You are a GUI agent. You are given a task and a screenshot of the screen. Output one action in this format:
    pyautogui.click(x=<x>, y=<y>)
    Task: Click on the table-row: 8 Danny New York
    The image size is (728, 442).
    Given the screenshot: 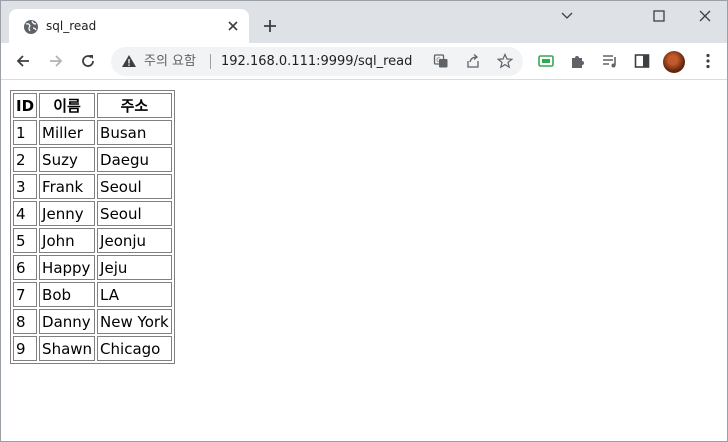 What is the action you would take?
    pyautogui.click(x=92, y=321)
    